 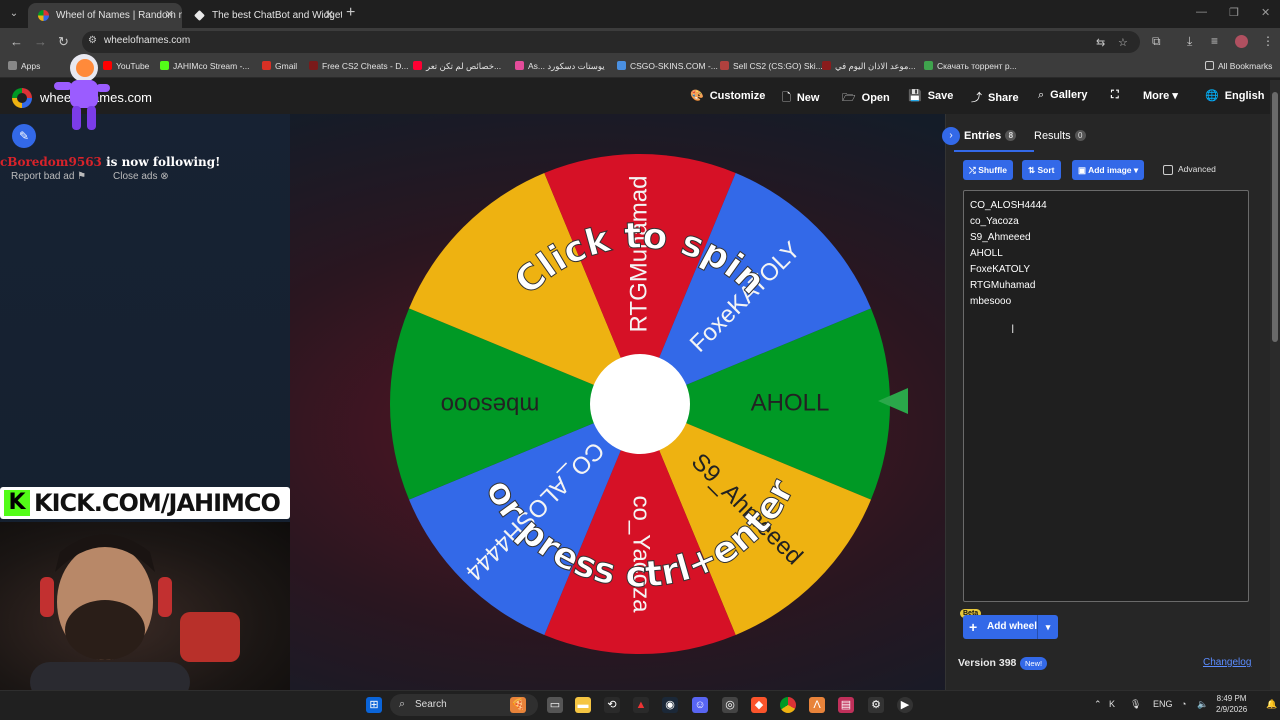 I want to click on new-tab-icon: +, so click(x=350, y=13).